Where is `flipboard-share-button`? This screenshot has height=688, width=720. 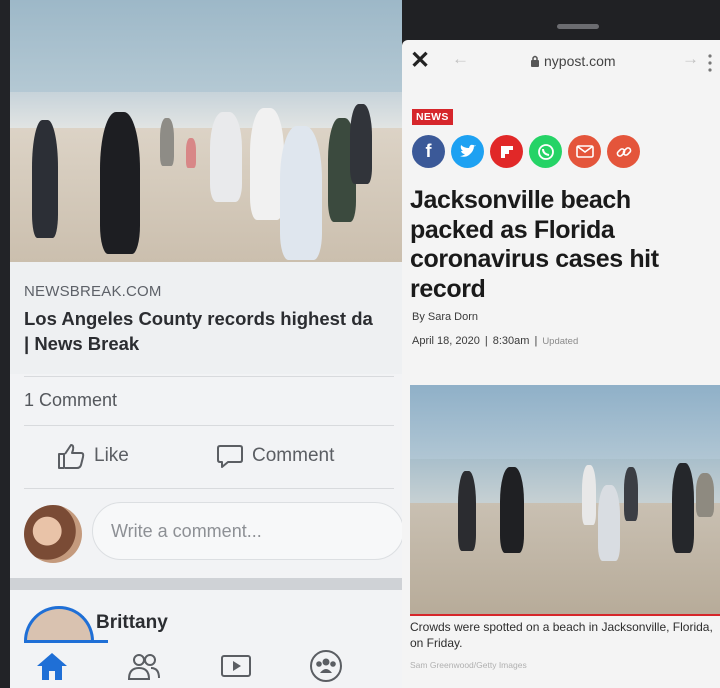
flipboard-share-button is located at coordinates (506, 151).